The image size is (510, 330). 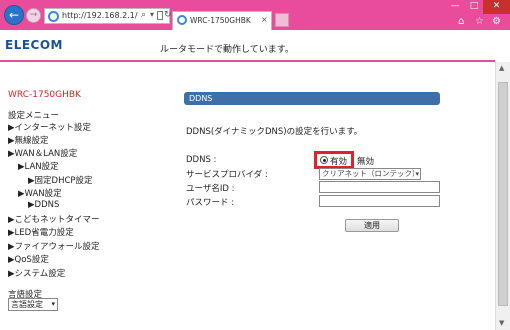 I want to click on browser-tab: WRC-1750GHBK ×, so click(x=222, y=20).